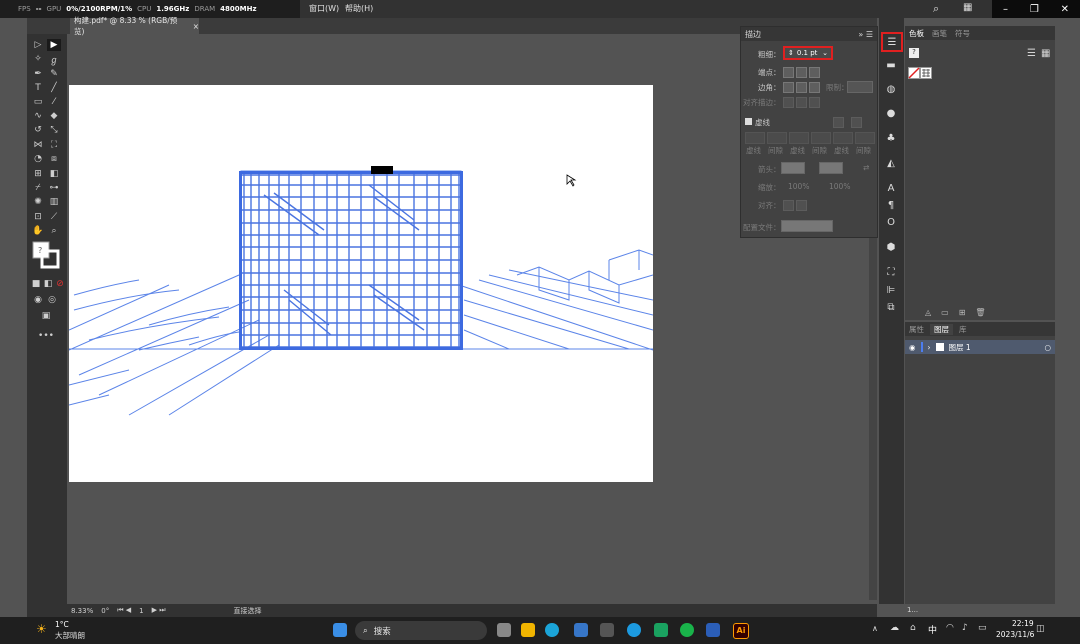 The image size is (1080, 644). Describe the element at coordinates (38, 231) in the screenshot. I see `hand-tool-icon: ✋` at that location.